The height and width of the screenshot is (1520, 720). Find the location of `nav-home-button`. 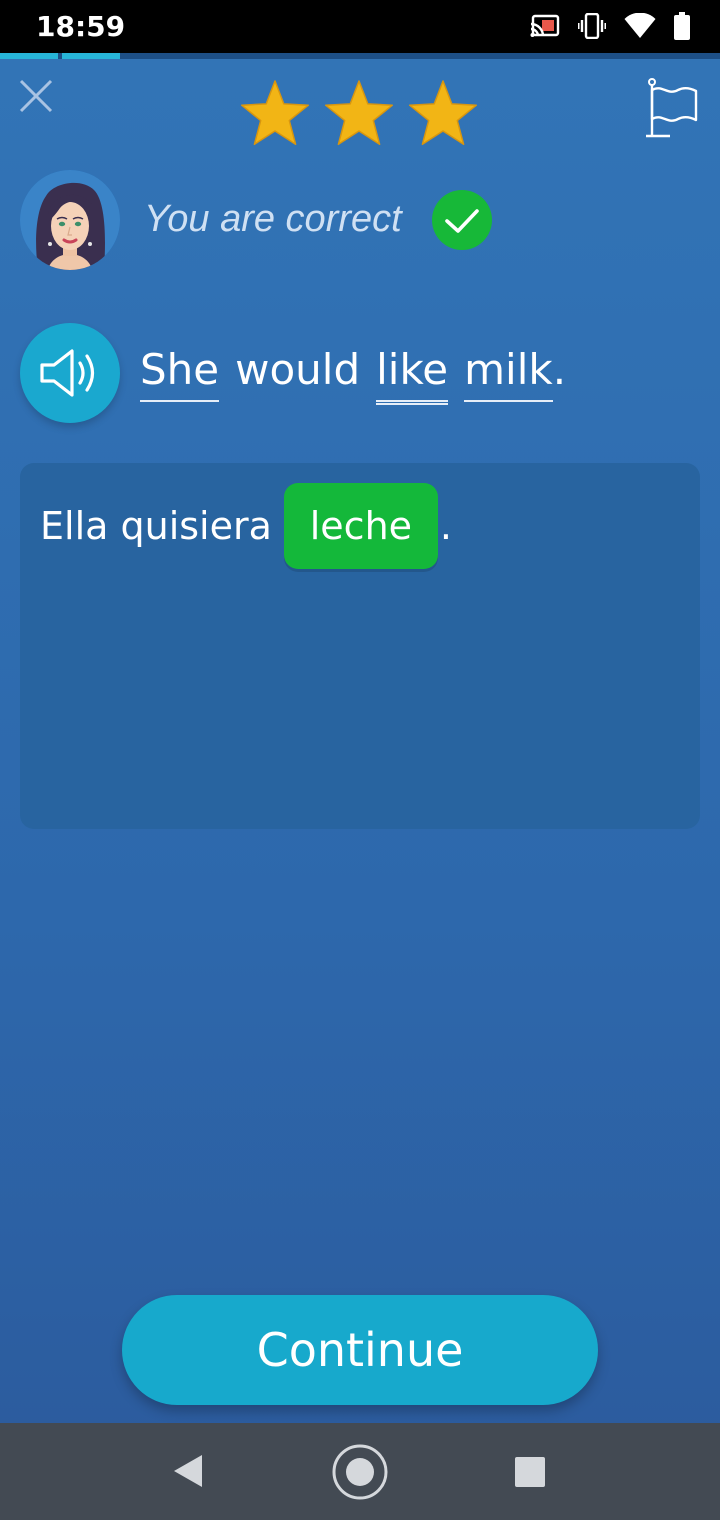

nav-home-button is located at coordinates (360, 1474).